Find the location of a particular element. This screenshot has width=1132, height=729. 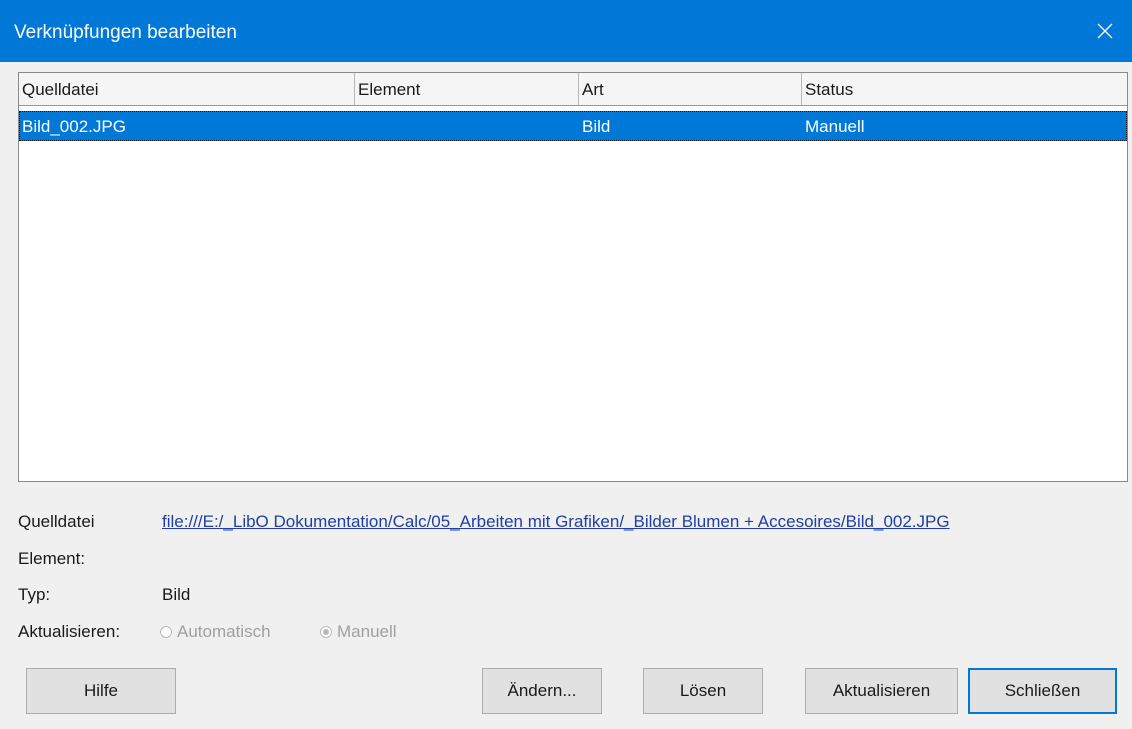

row-source: Bild_002.JPG is located at coordinates (74, 126).